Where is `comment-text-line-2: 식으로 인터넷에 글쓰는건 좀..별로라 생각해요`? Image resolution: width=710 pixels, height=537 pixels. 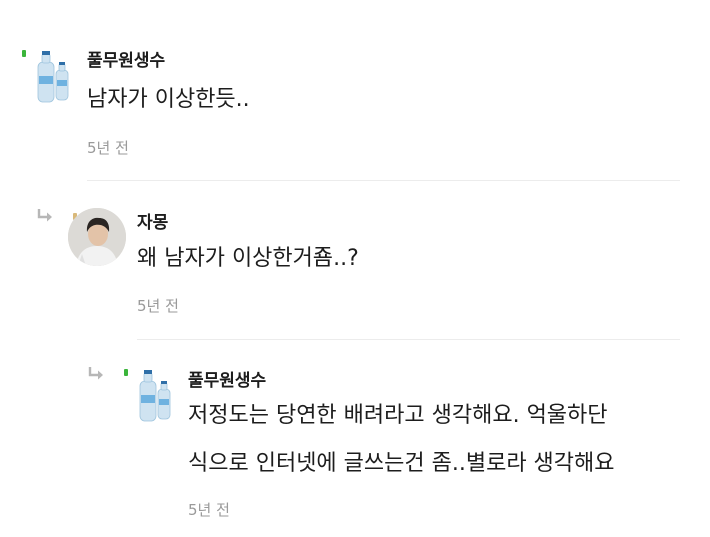 comment-text-line-2: 식으로 인터넷에 글쓰는건 좀..별로라 생각해요 is located at coordinates (401, 463).